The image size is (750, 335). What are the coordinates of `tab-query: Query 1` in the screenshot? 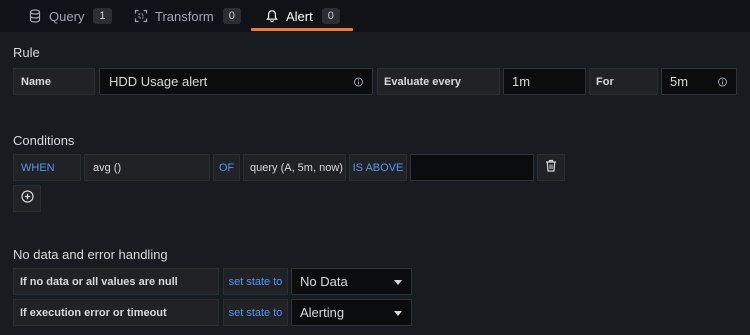 It's located at (70, 16).